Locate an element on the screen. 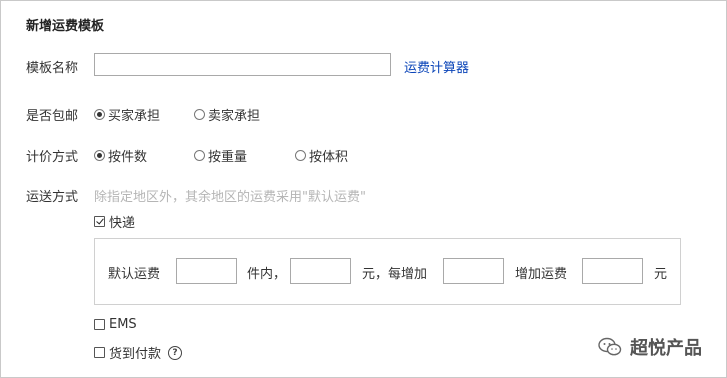 This screenshot has width=727, height=378. express-fee-box: 默认运费 件内， 元，每增加 增加运费 元 is located at coordinates (387, 271).